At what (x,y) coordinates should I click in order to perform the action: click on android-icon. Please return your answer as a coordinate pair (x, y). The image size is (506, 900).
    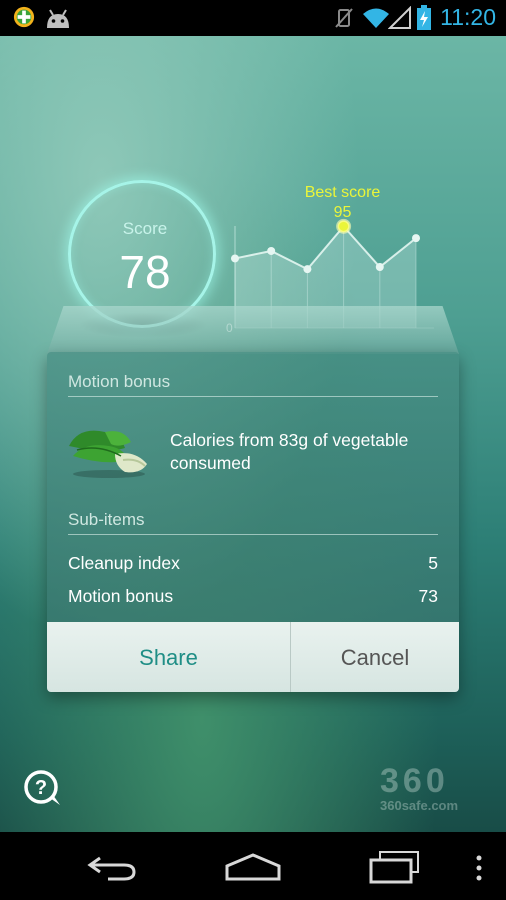
    Looking at the image, I should click on (58, 18).